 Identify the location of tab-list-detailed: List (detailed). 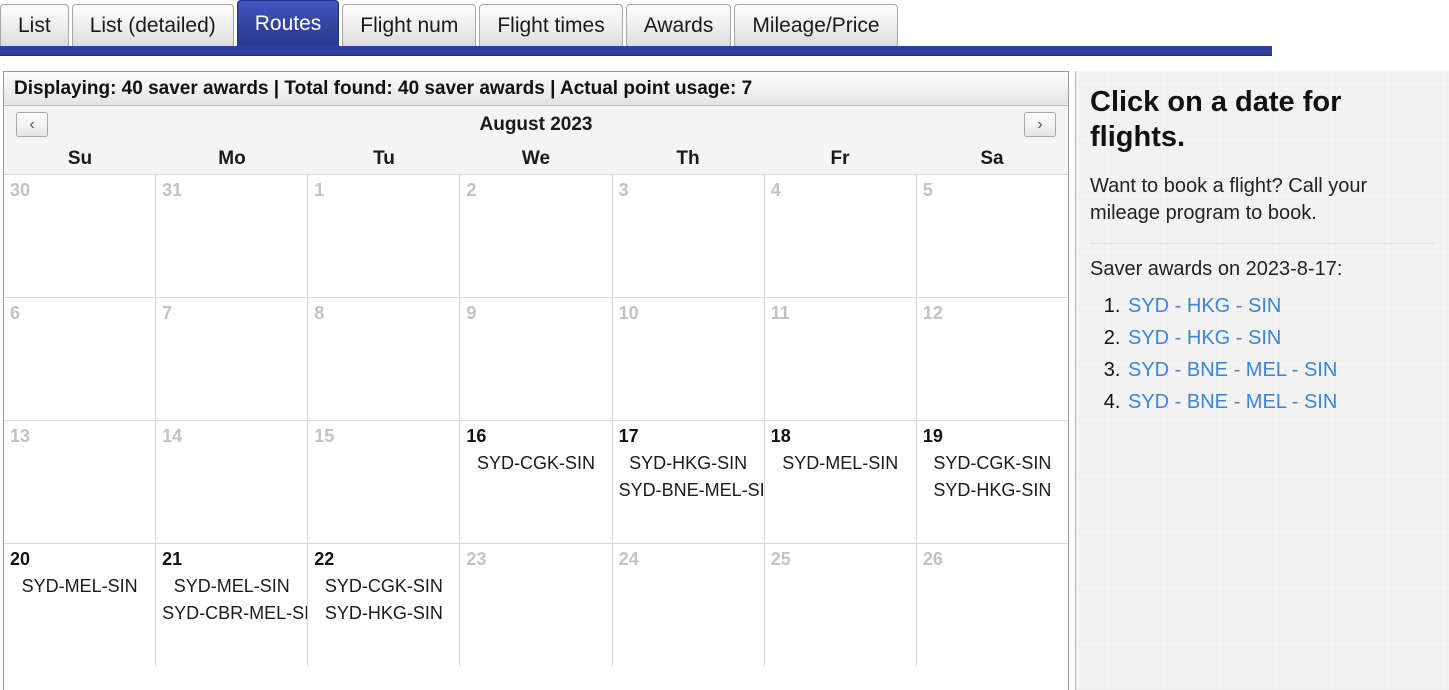
(152, 25).